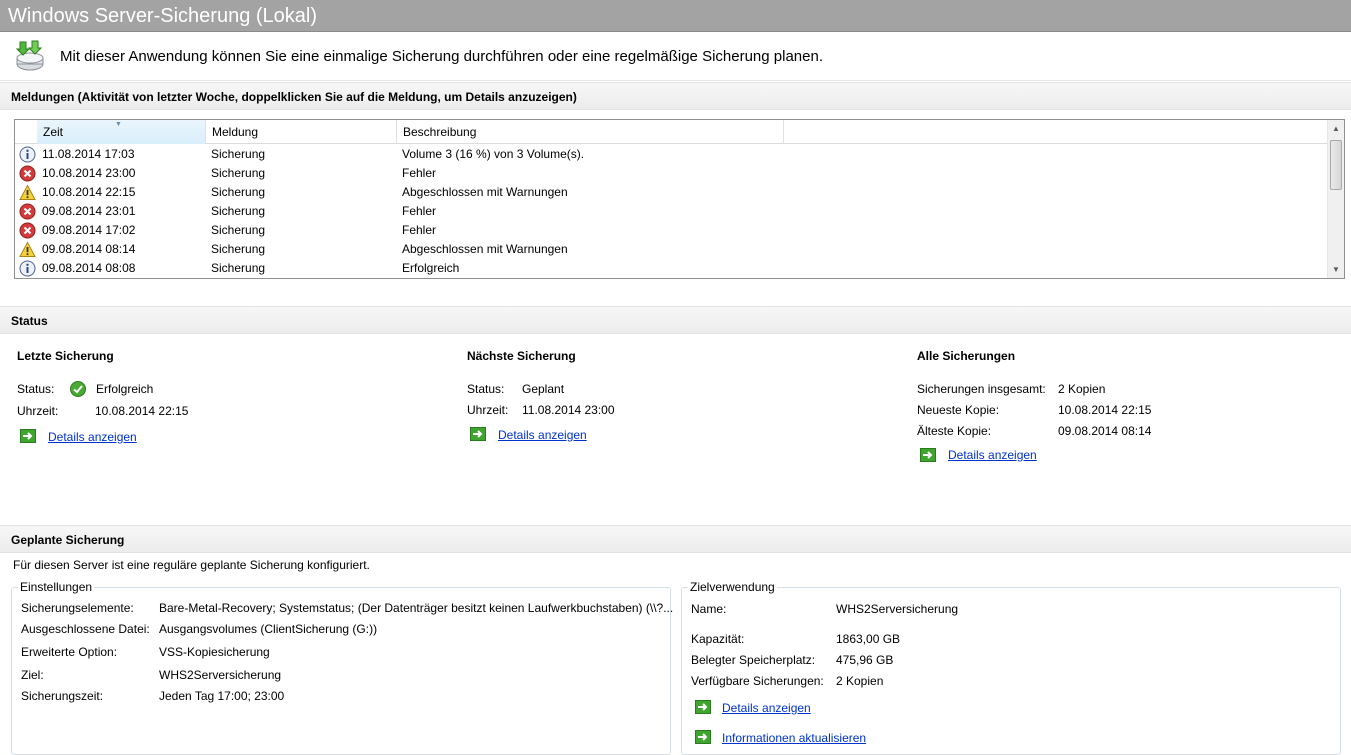 This screenshot has width=1351, height=755. Describe the element at coordinates (493, 154) in the screenshot. I see `row-description: Volume 3 (16 %) von 3 Volume(s).` at that location.